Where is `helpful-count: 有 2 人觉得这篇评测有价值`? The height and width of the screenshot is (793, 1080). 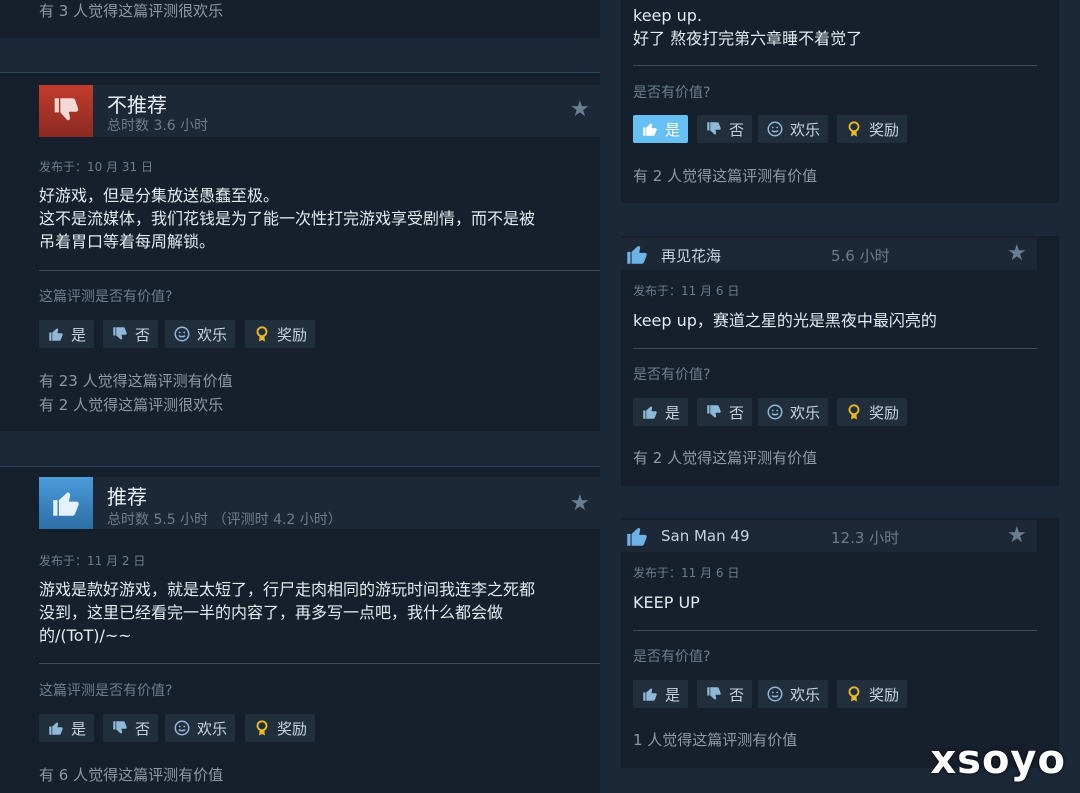 helpful-count: 有 2 人觉得这篇评测有价值 is located at coordinates (725, 458).